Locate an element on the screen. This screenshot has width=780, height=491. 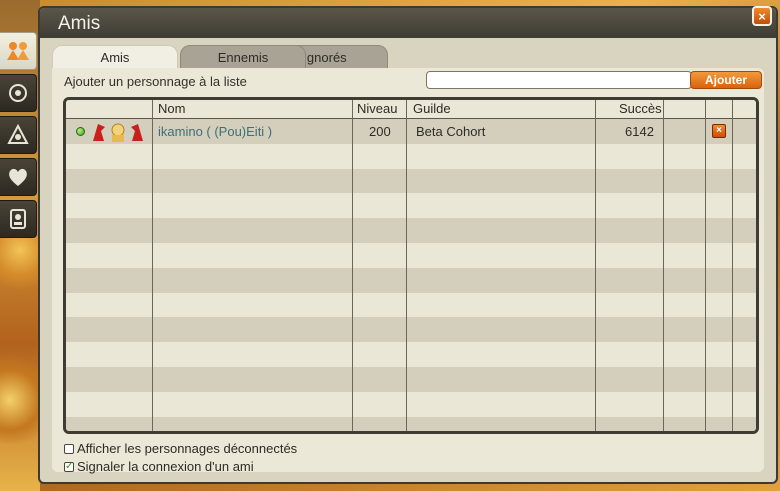
title-bar: Amis is located at coordinates (408, 23).